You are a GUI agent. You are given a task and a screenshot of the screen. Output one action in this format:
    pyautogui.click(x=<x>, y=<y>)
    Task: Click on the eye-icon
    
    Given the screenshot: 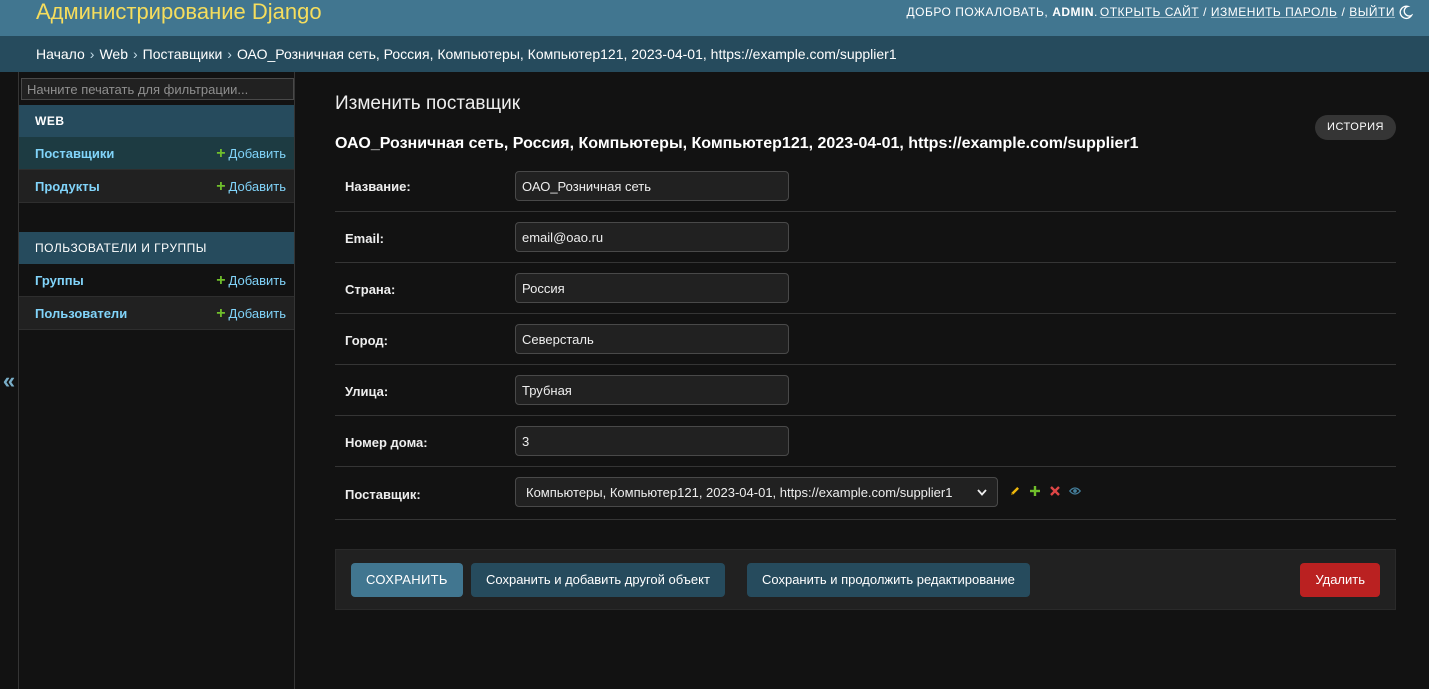 What is the action you would take?
    pyautogui.click(x=1075, y=491)
    